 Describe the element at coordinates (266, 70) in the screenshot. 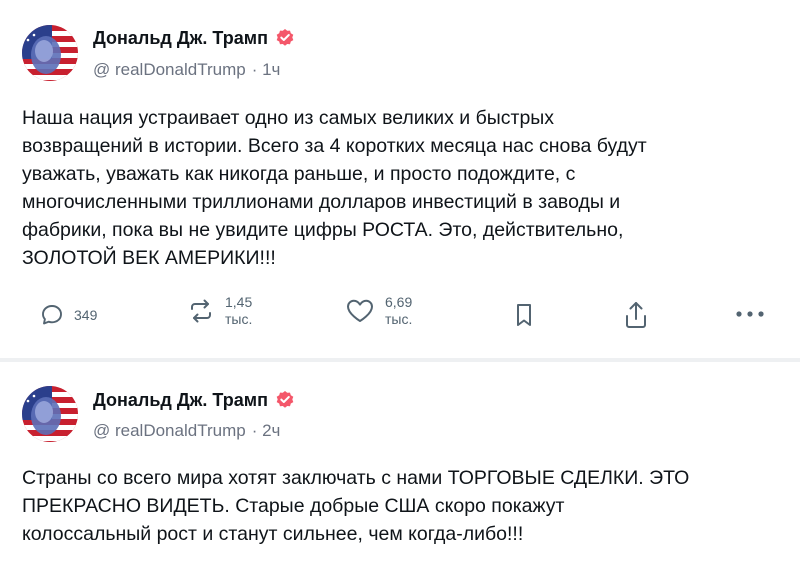

I see `post-timestamp: · 1ч` at that location.